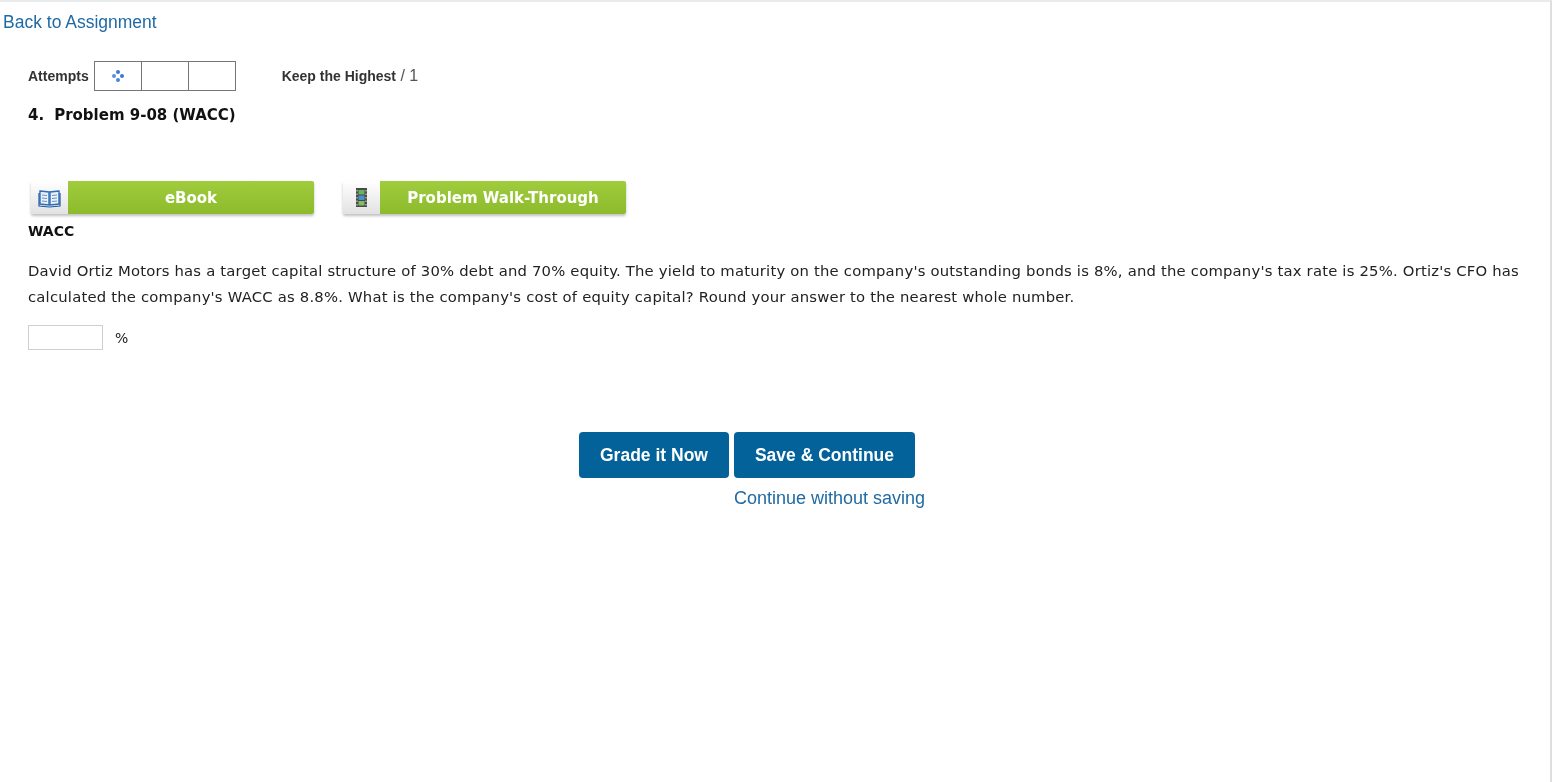 The width and height of the screenshot is (1552, 782). What do you see at coordinates (774, 284) in the screenshot?
I see `question-text: David Ortiz Motors has a target capital structure of 30% debt and 70% equity. The yield to maturity on the company's outstanding bonds is 8%, and the company's tax rate is 25%. Ortiz's CFO has calculated the company's WACC as 8.8%. What is the company's cost of equity capital? Round your answer to the nearest whole number.` at bounding box center [774, 284].